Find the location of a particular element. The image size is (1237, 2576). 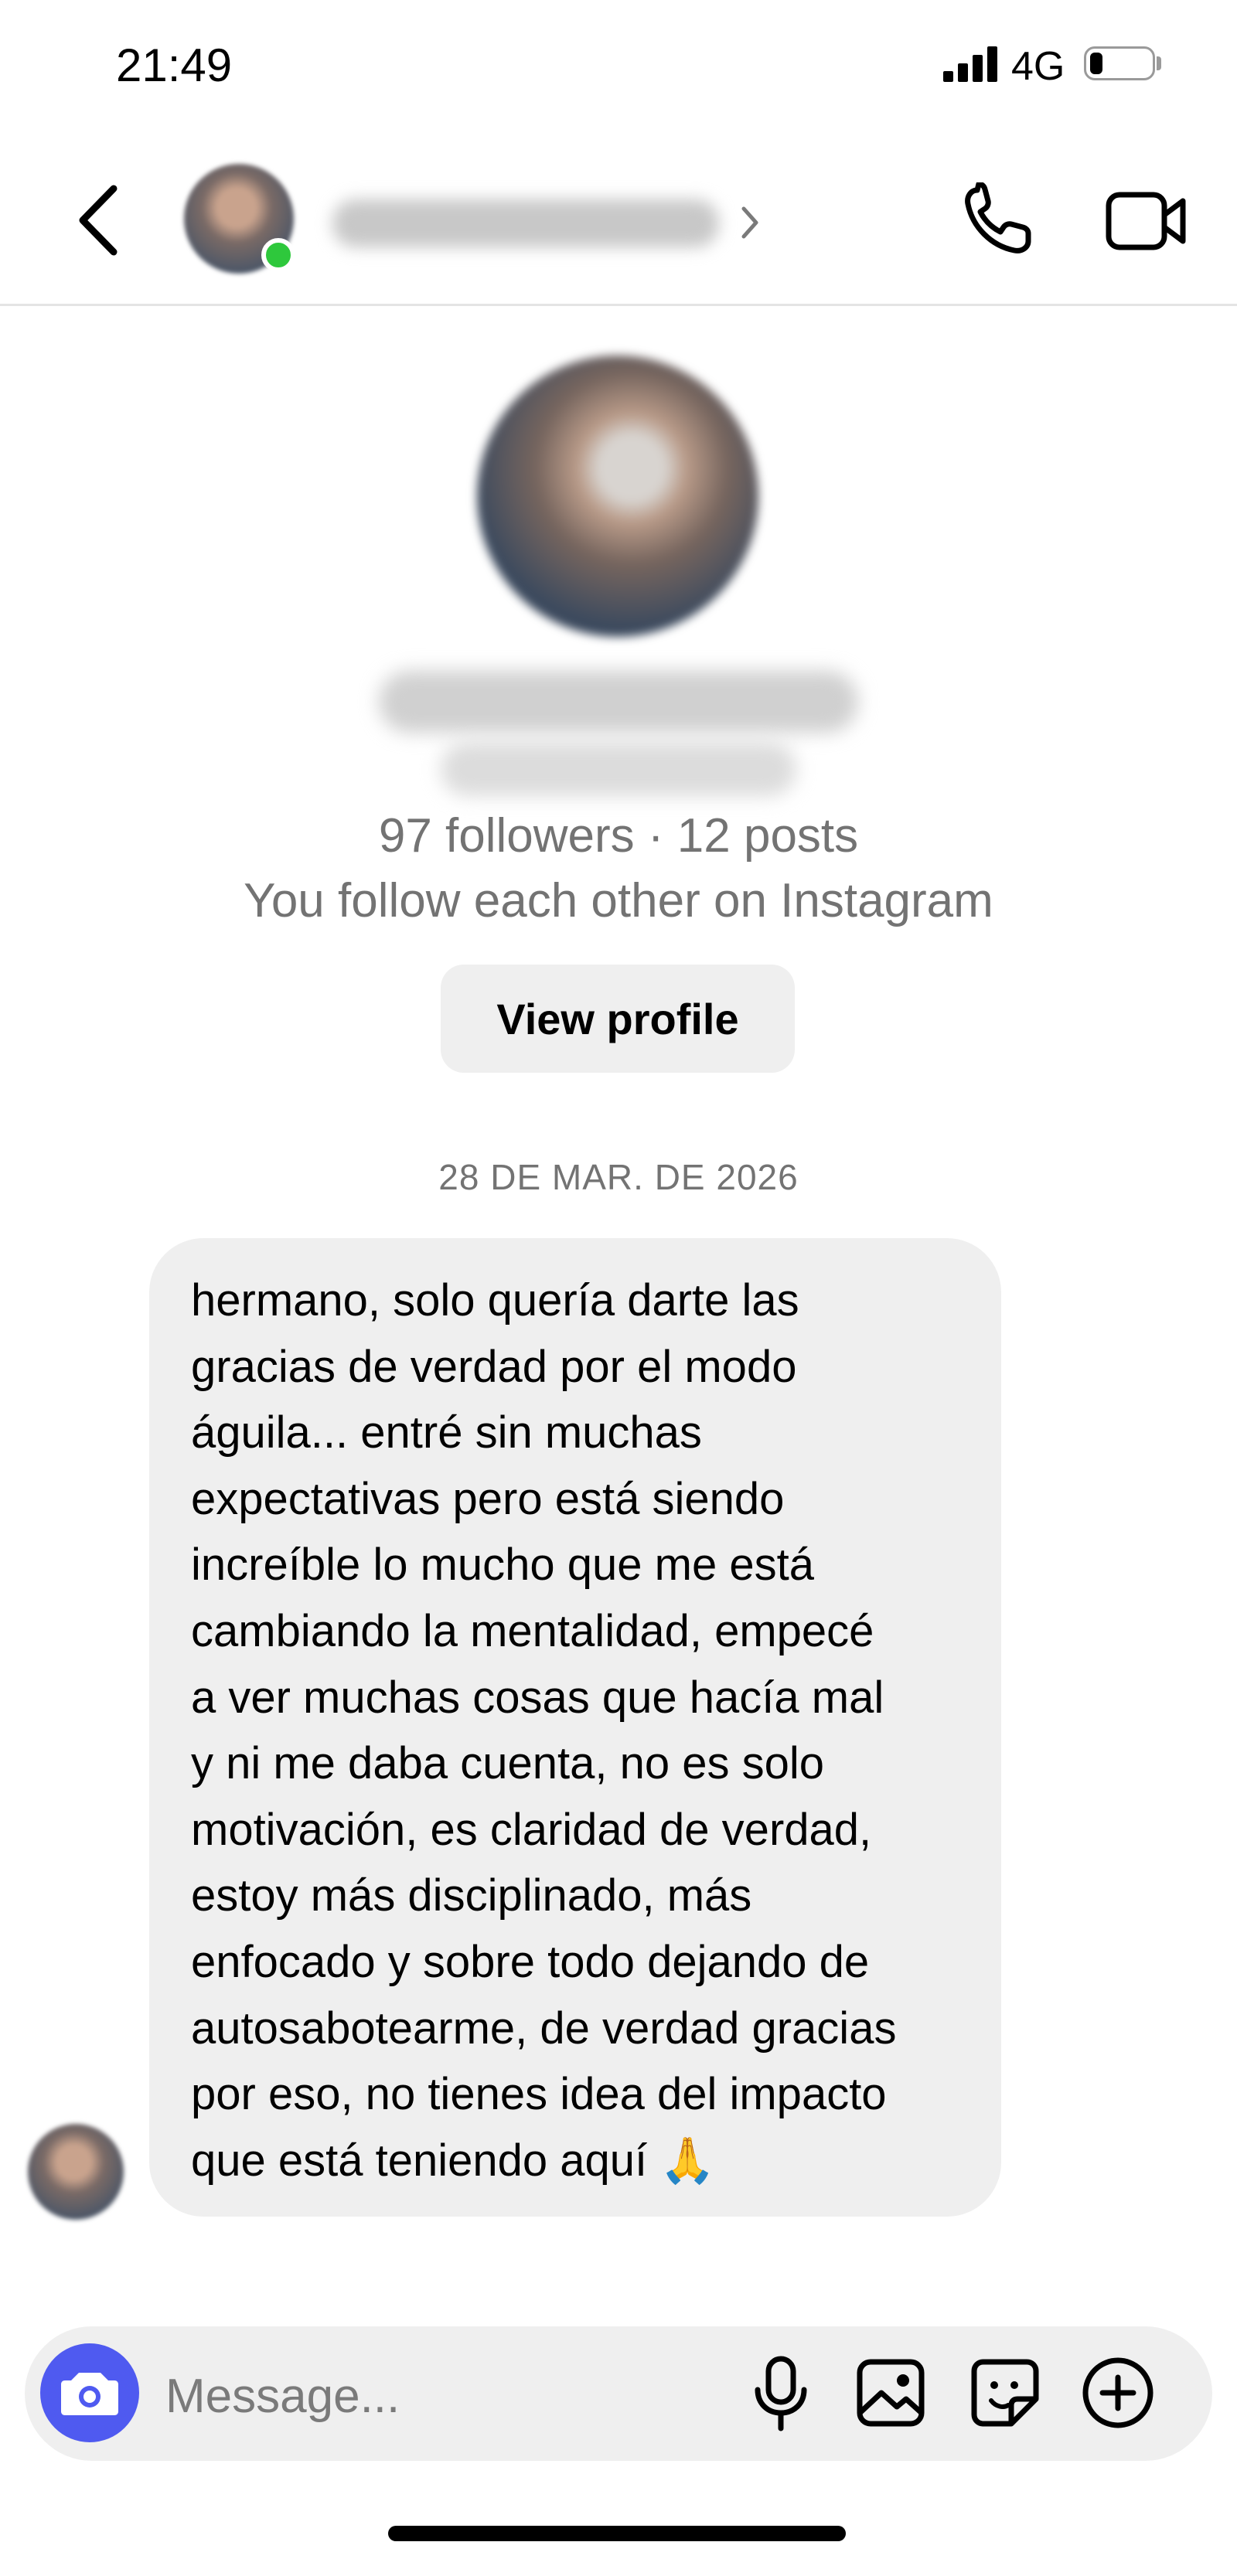

status-time: 21:49 is located at coordinates (174, 65).